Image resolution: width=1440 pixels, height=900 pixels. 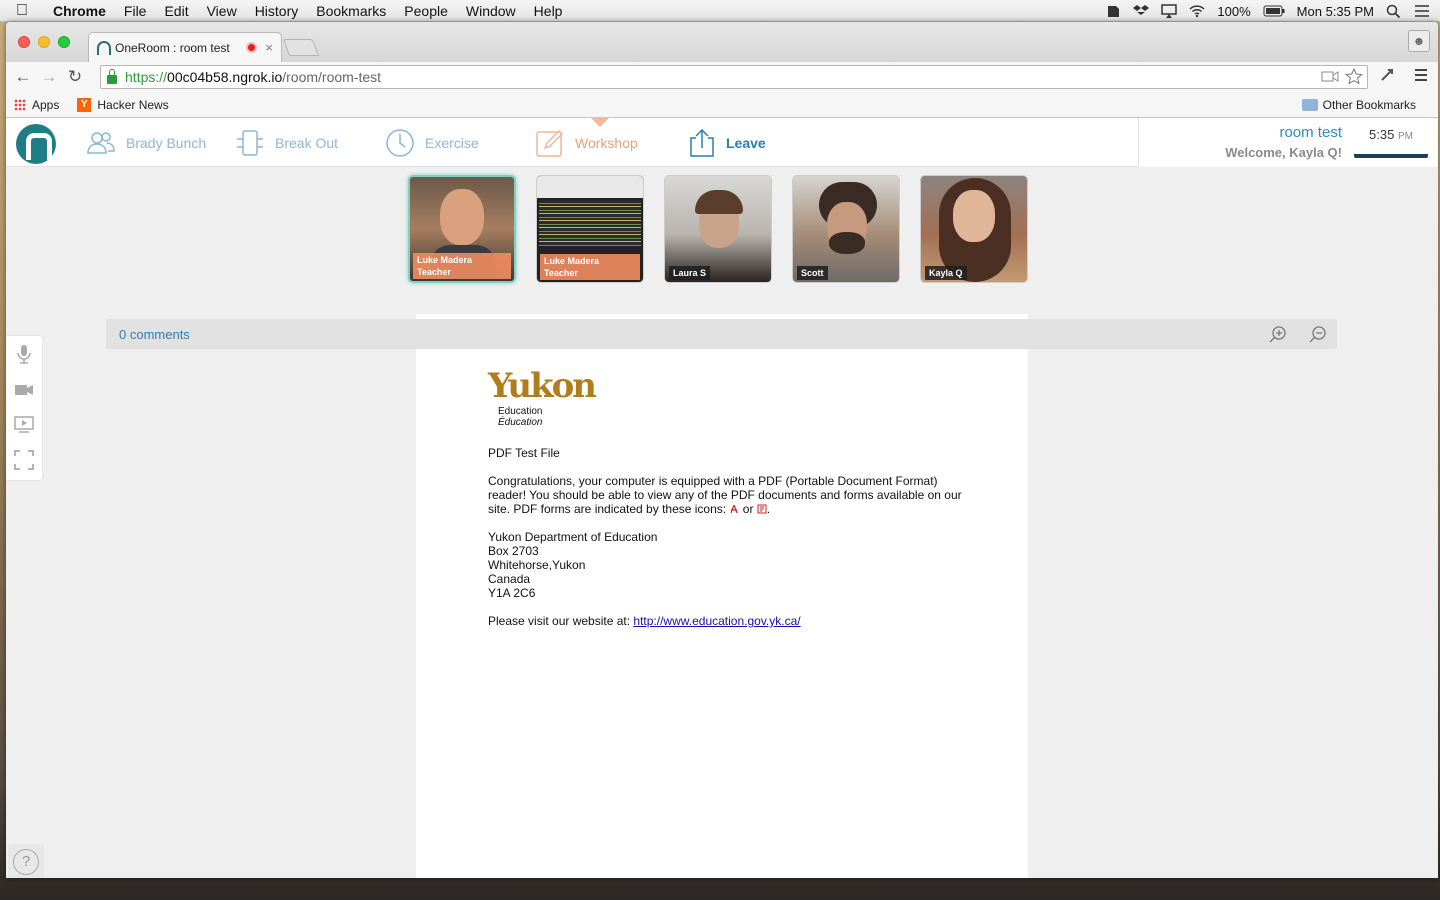 What do you see at coordinates (44, 42) in the screenshot?
I see `minimize-window-button` at bounding box center [44, 42].